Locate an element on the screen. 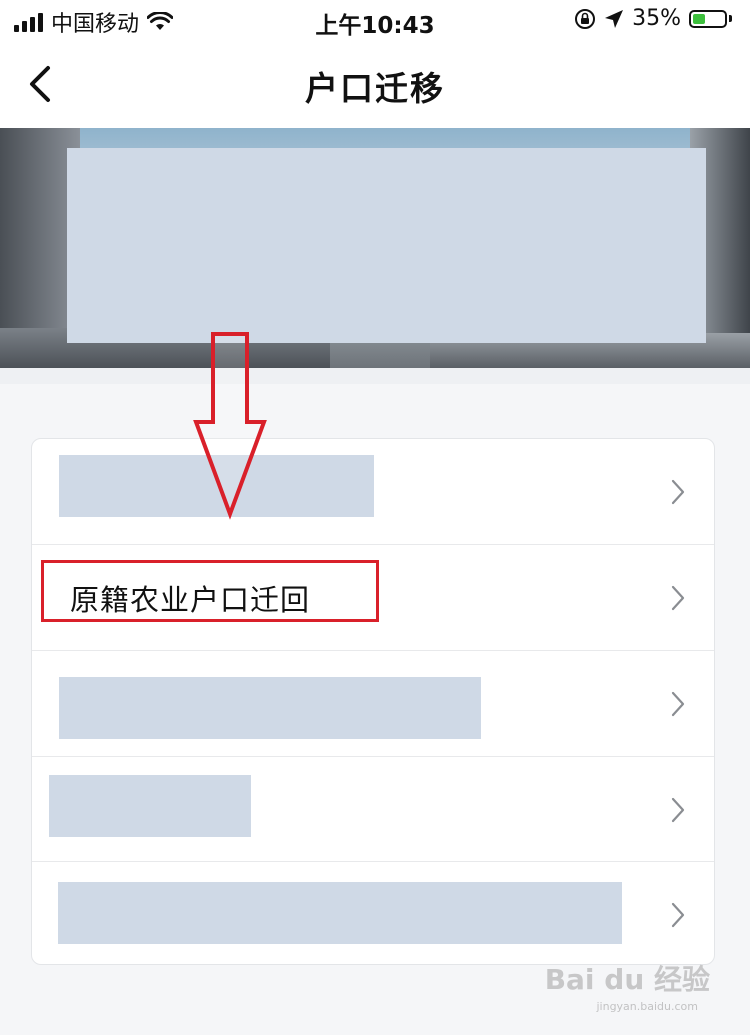  nav-bar: 户口迁移 is located at coordinates (375, 85).